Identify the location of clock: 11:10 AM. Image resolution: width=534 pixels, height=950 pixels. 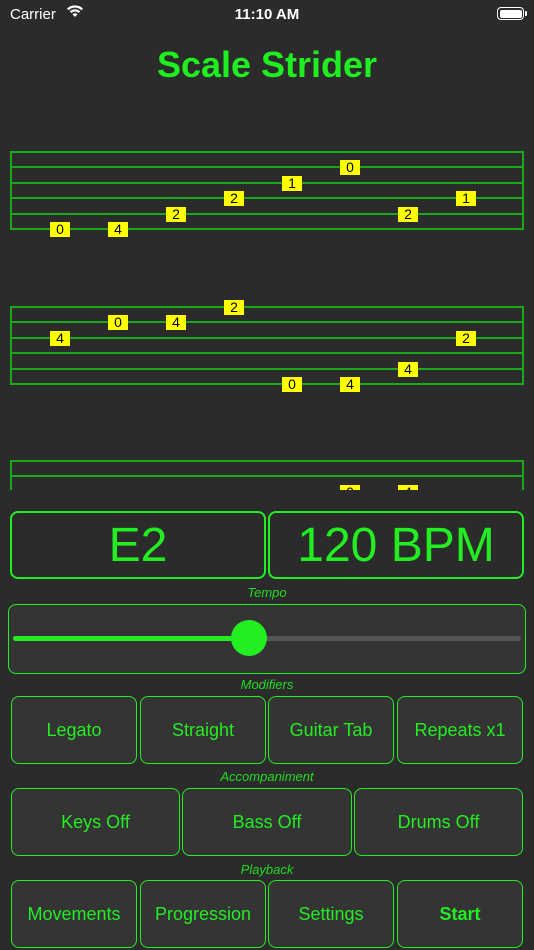
(267, 14).